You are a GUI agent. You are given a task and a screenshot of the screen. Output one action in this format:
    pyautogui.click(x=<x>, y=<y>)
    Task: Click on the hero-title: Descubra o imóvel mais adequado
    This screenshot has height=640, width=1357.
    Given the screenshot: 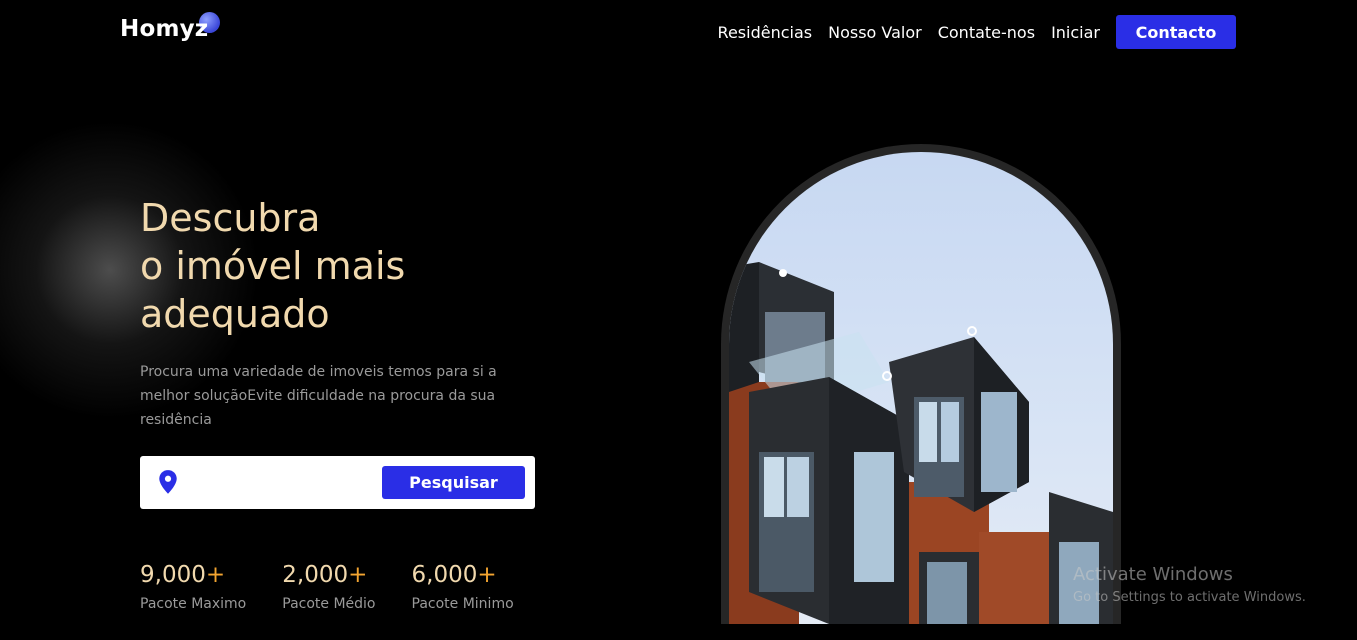 What is the action you would take?
    pyautogui.click(x=350, y=266)
    